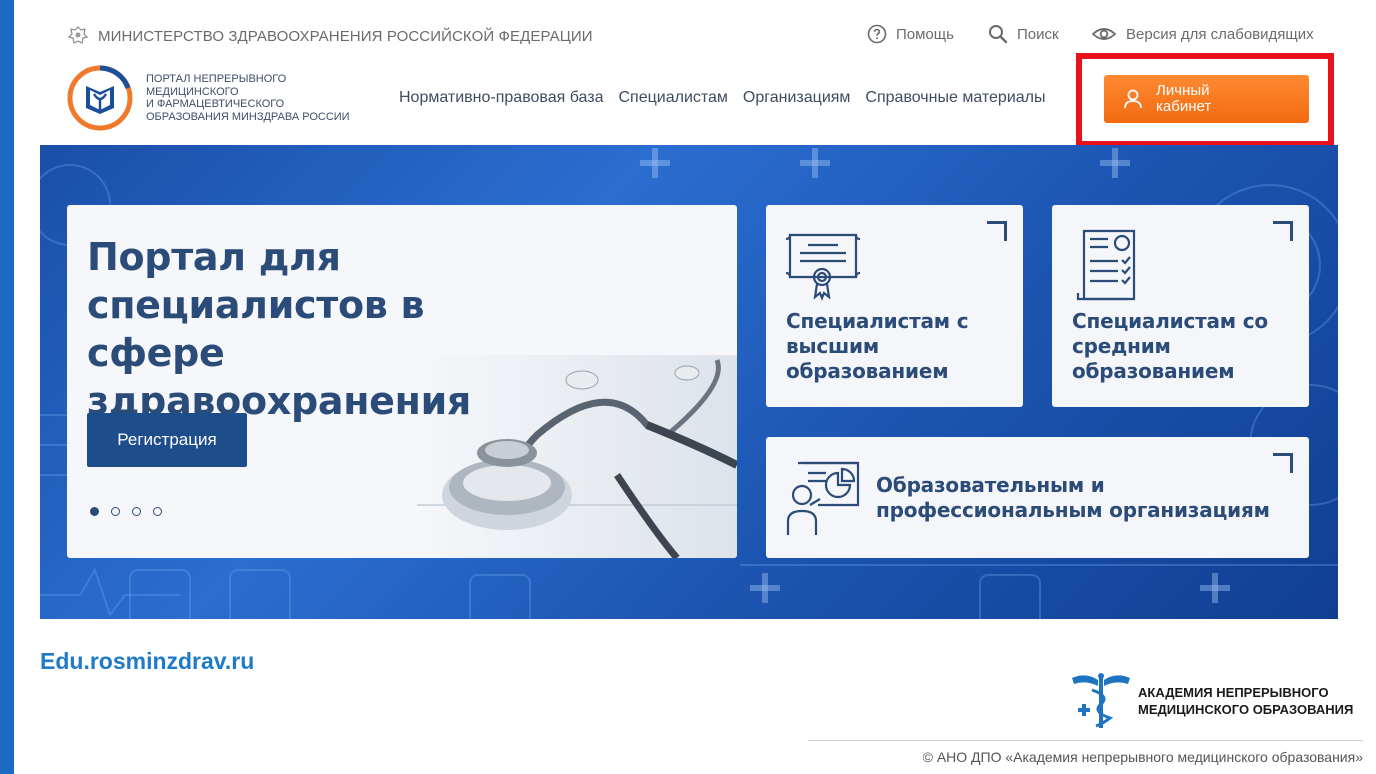 The width and height of the screenshot is (1376, 774). What do you see at coordinates (894, 306) in the screenshot?
I see `tile-higher-education: Специалистам с высшим образованием` at bounding box center [894, 306].